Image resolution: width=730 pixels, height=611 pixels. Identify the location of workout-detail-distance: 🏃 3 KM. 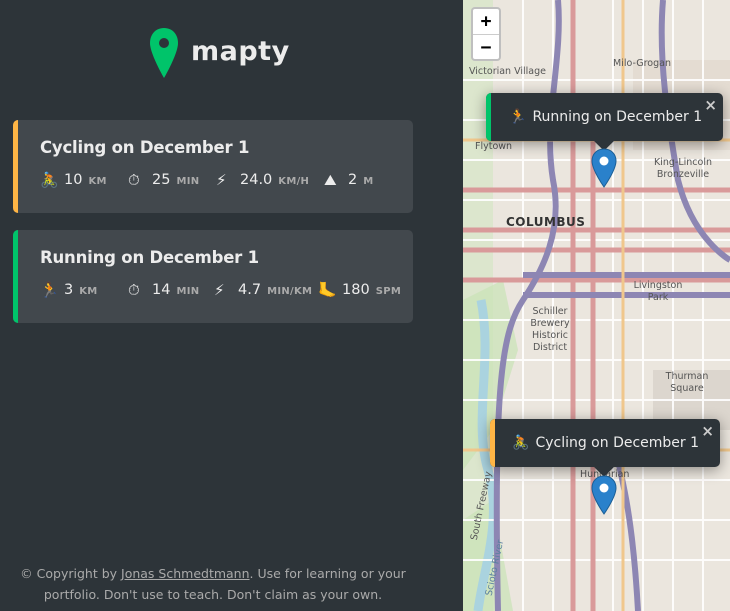
(84, 290).